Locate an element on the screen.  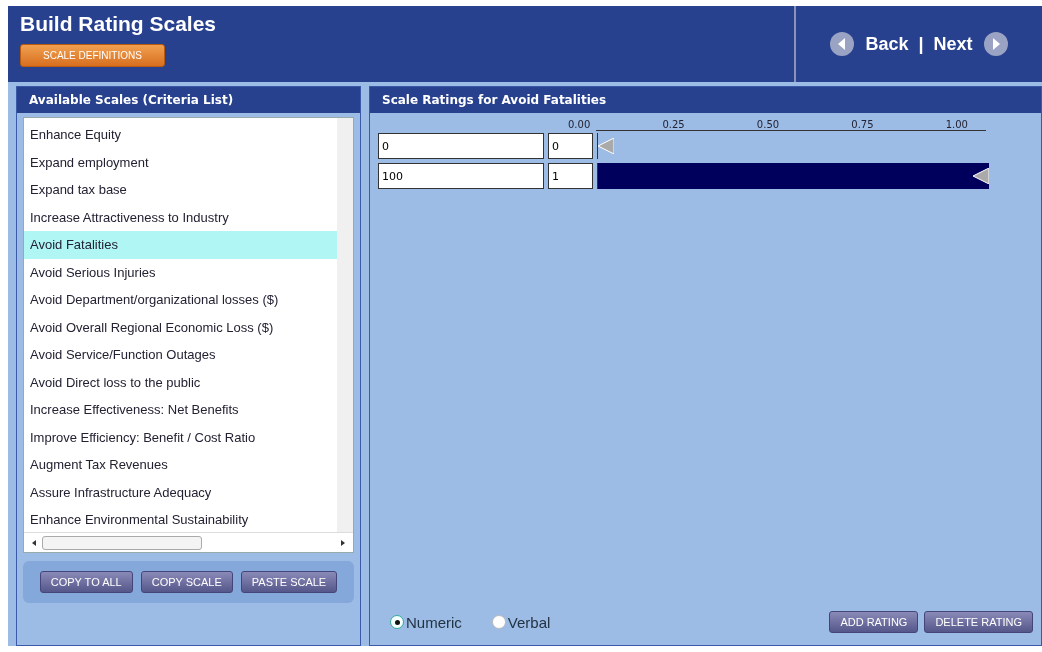
scroll-left-icon is located at coordinates (34, 542).